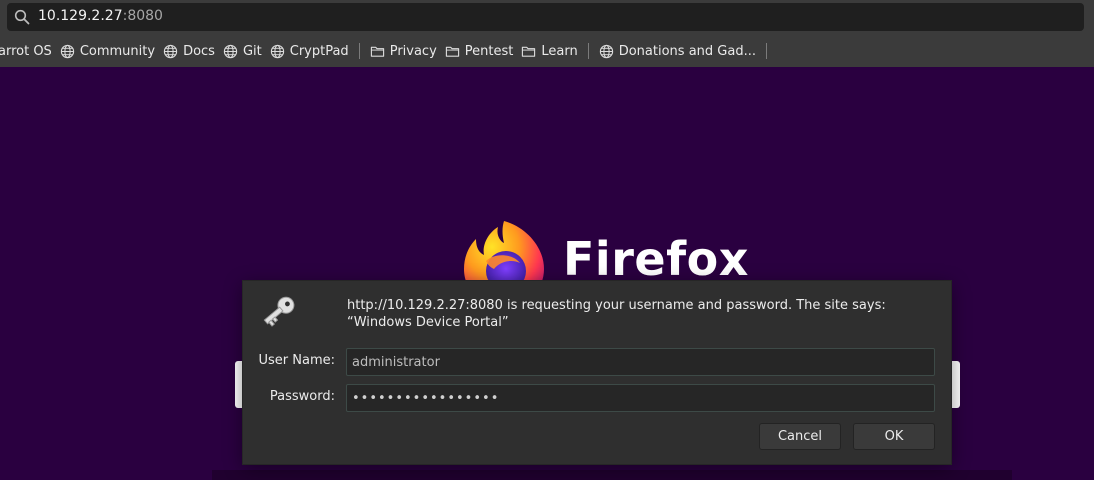  I want to click on url-bar: 10.129.2.27:8080, so click(545, 17).